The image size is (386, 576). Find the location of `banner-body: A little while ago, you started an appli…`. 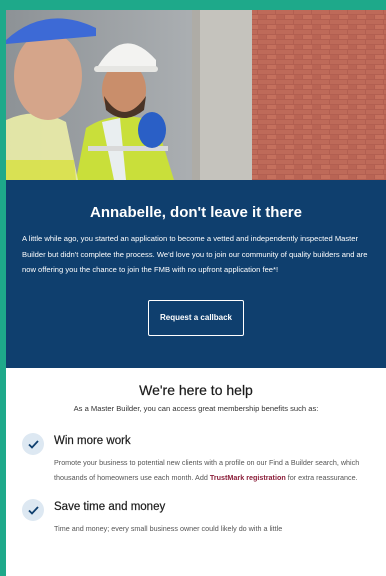

banner-body: A little while ago, you started an appli… is located at coordinates (195, 254).